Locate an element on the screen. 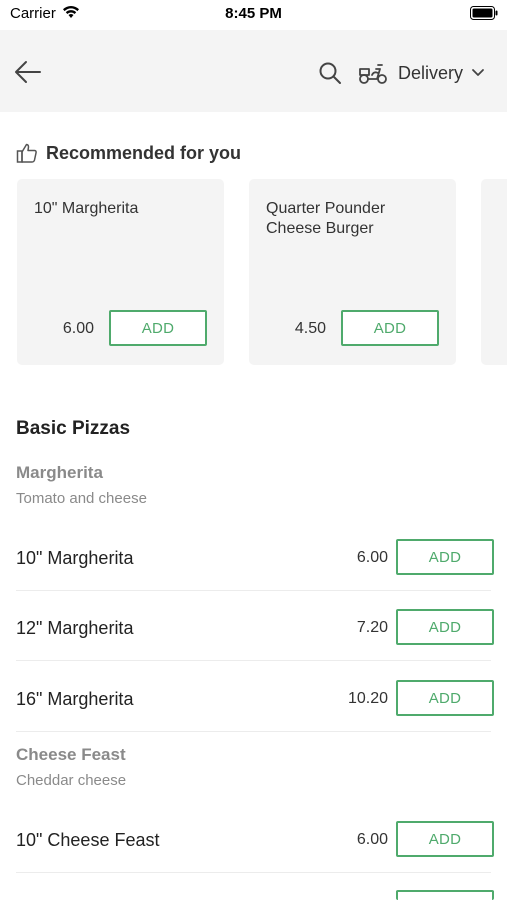 This screenshot has width=507, height=900. menu-item-name: 10" Margherita is located at coordinates (75, 558).